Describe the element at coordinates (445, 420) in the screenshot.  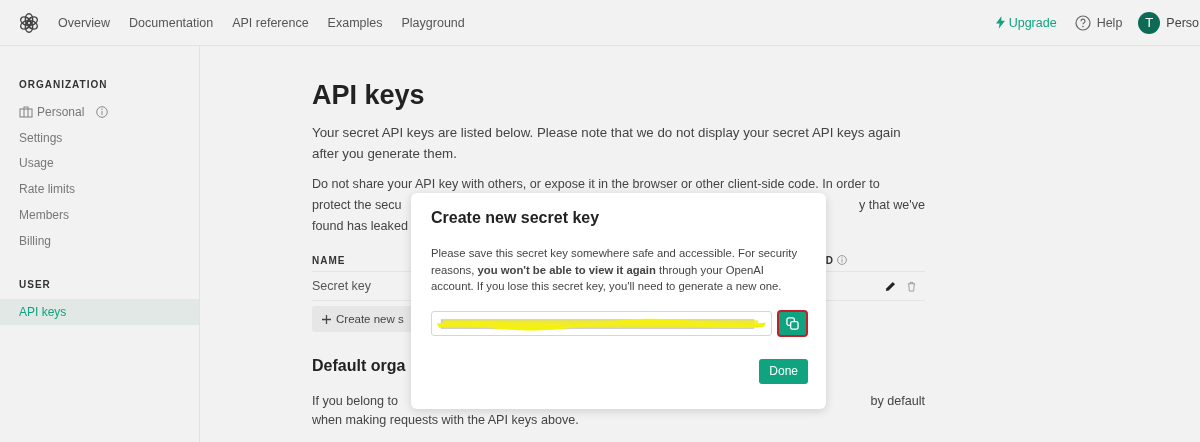
I see `default-org-text: when making requests with the API keys above.` at that location.